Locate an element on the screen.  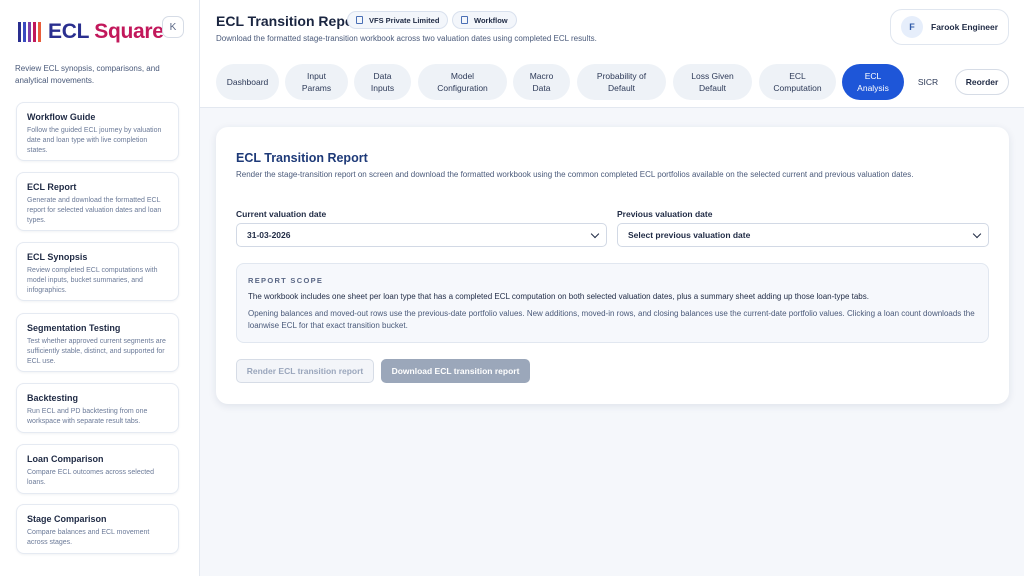
tab-input-params: Input Params is located at coordinates (316, 82).